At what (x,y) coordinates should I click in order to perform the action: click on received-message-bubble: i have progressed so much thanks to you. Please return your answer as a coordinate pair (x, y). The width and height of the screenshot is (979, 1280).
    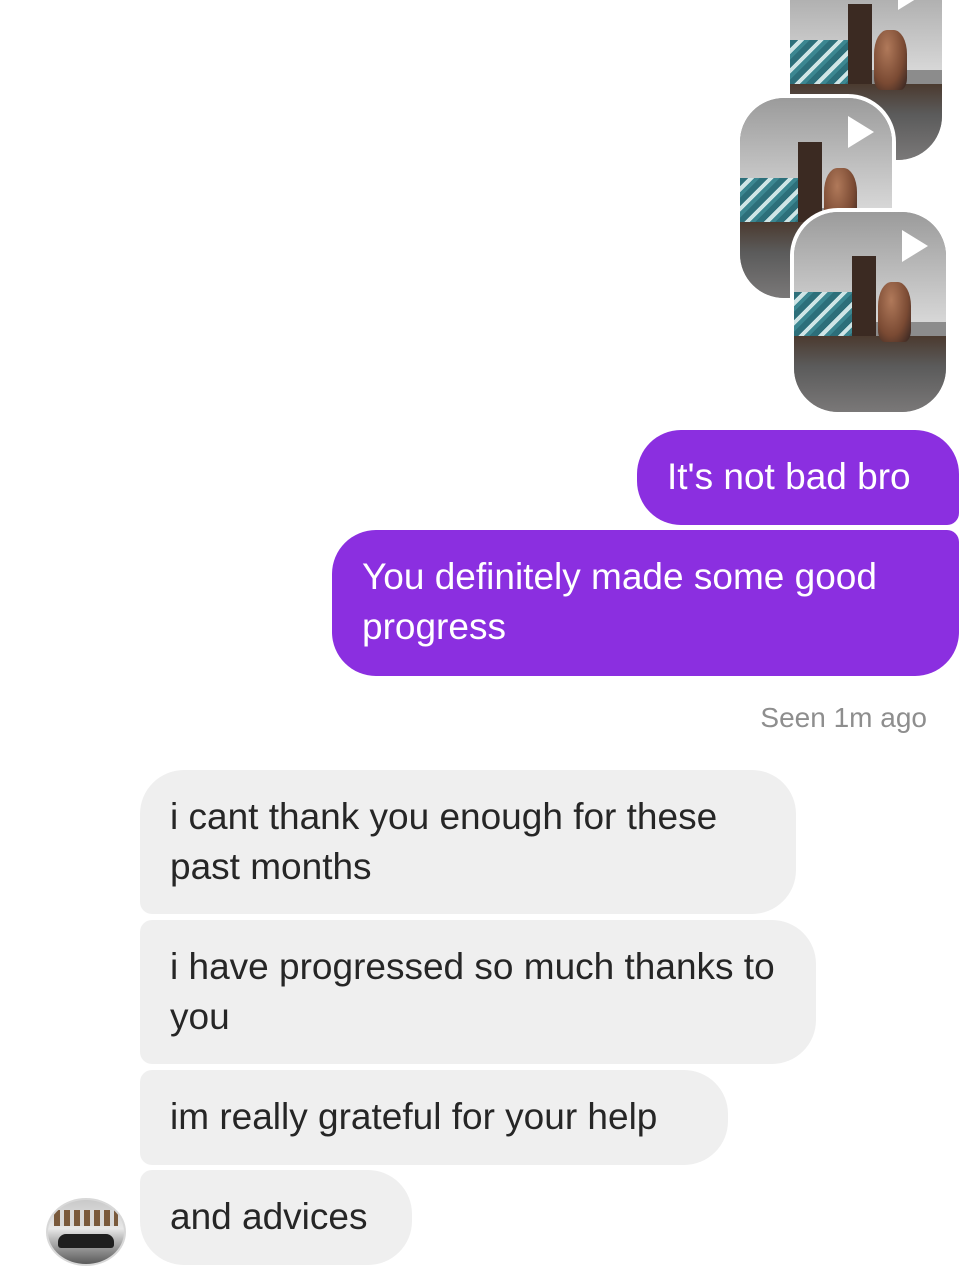
    Looking at the image, I should click on (478, 992).